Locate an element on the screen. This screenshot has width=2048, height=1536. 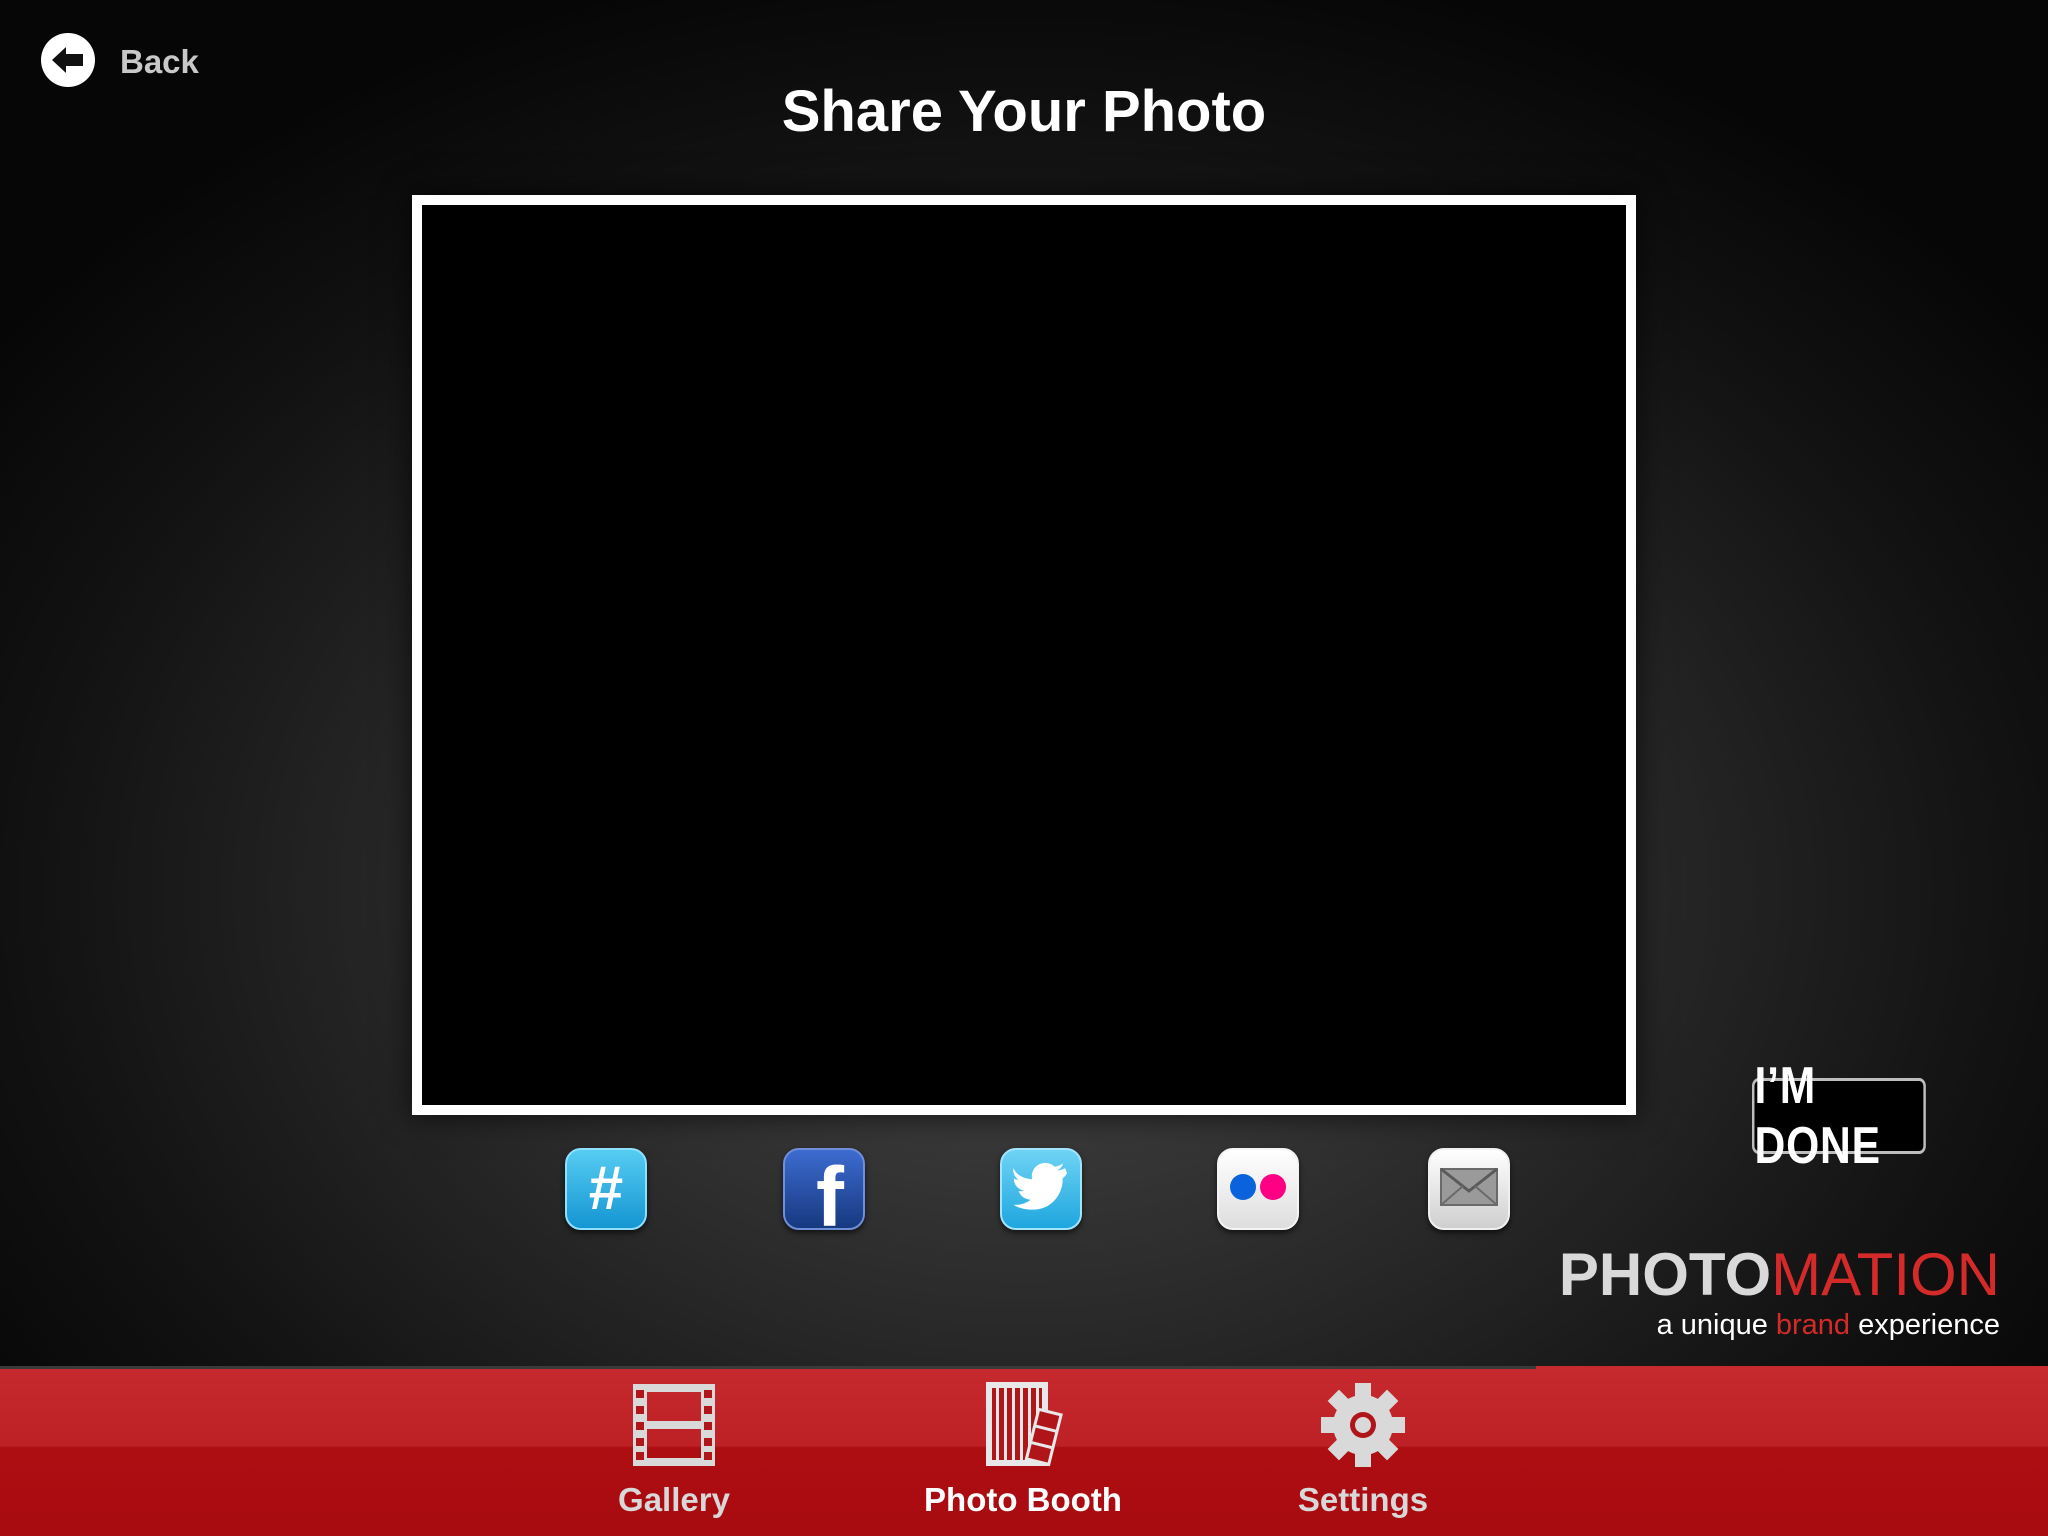
facebook-icon: f is located at coordinates (830, 1197).